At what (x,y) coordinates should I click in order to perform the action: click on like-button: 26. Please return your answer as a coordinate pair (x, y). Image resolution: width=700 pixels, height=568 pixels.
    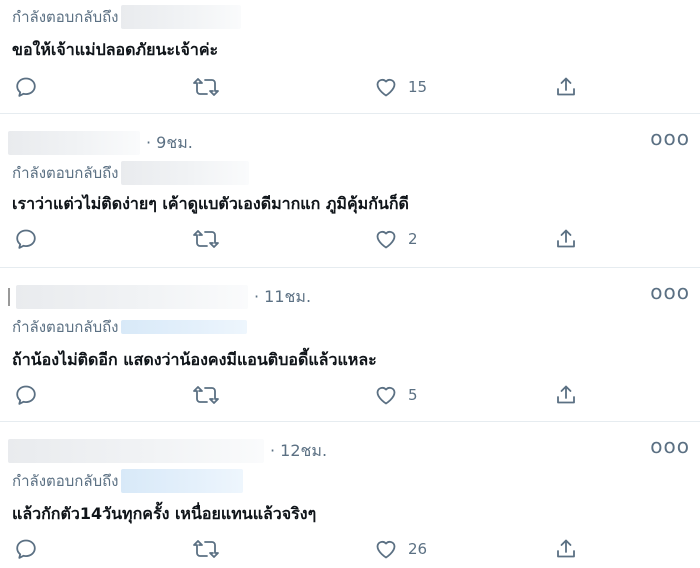
    Looking at the image, I should click on (400, 549).